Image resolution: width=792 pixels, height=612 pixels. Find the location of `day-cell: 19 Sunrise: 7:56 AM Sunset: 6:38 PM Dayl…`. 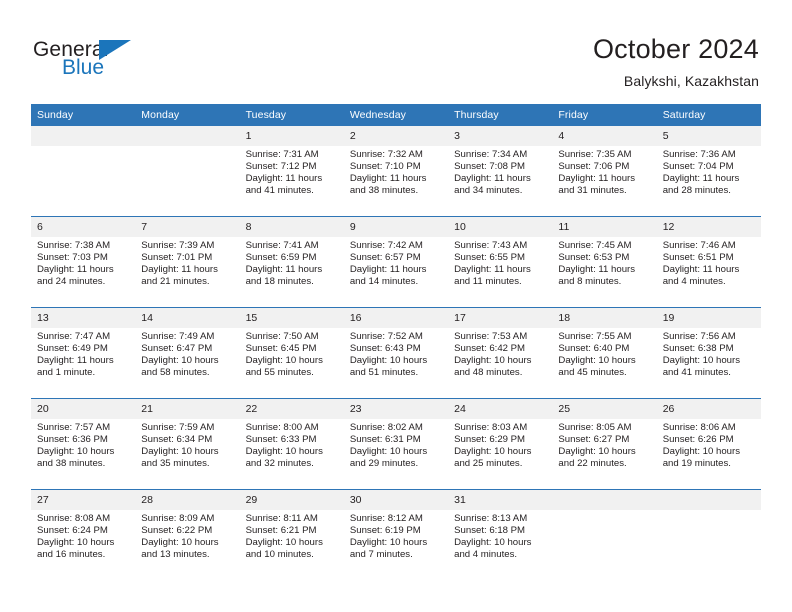

day-cell: 19 Sunrise: 7:56 AM Sunset: 6:38 PM Dayl… is located at coordinates (708, 353).